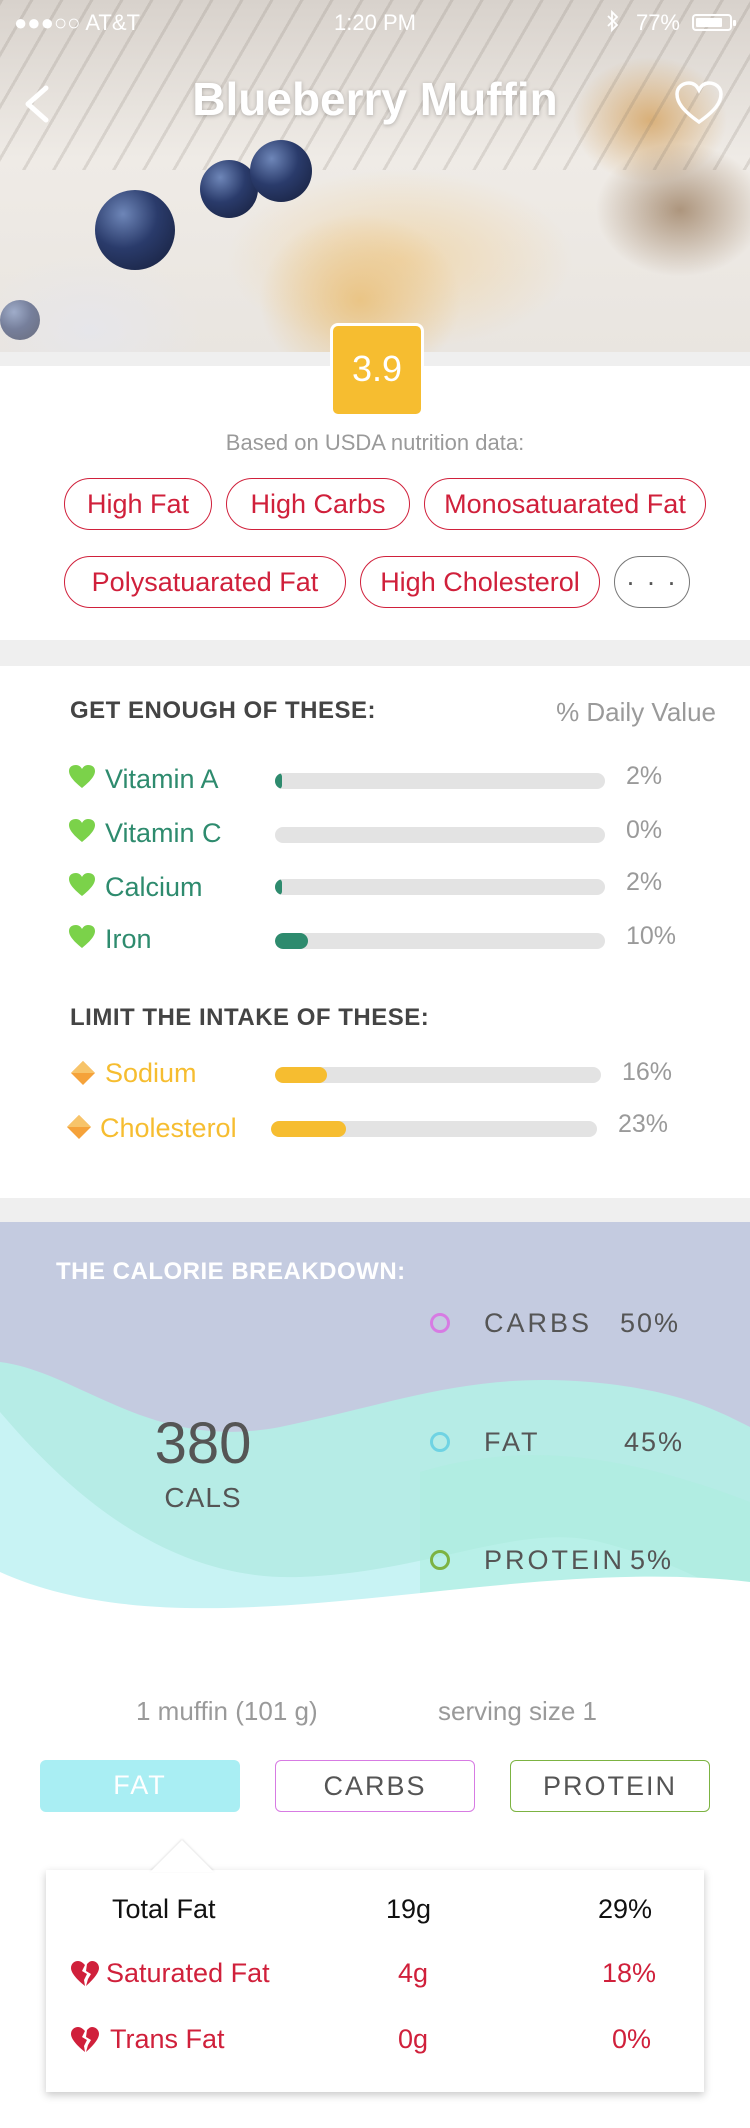  I want to click on battery-icon, so click(714, 22).